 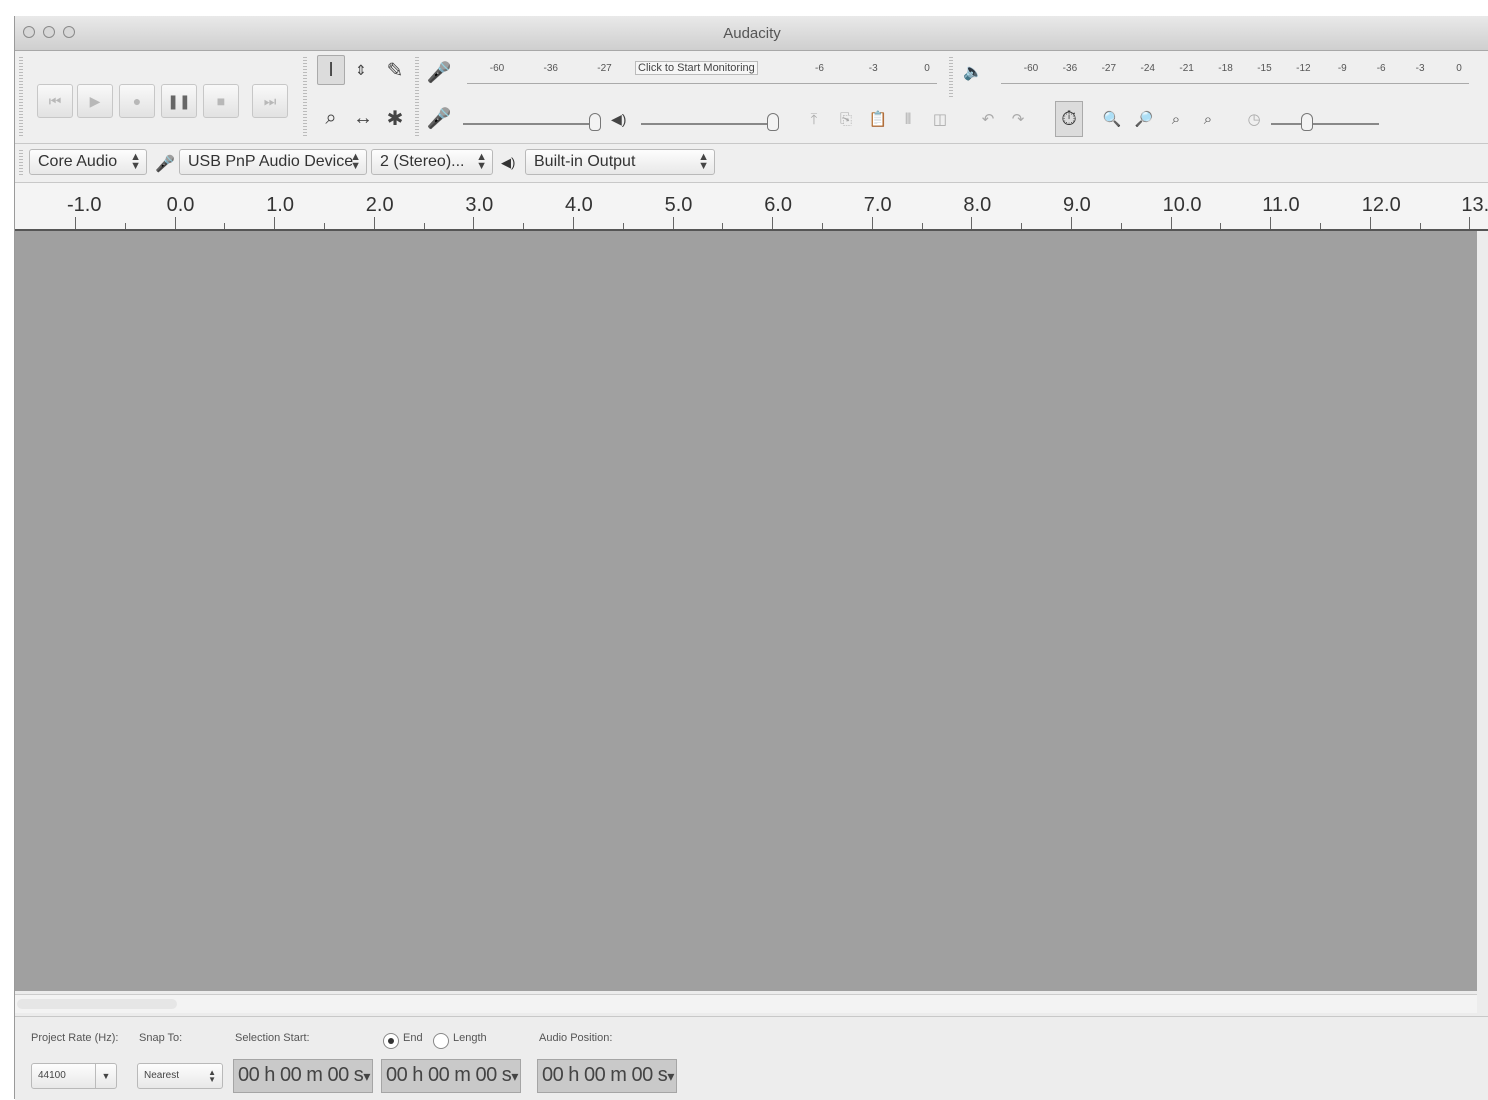 I want to click on selection-end-time: 00 h 00 m 00 s▾, so click(x=451, y=1076).